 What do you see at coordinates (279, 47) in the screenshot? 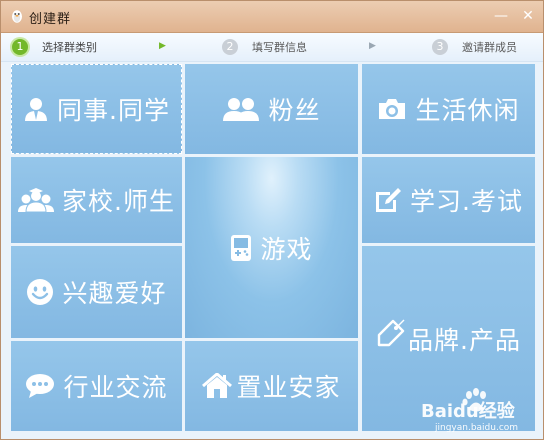
I see `step-2-label: 填写群信息` at bounding box center [279, 47].